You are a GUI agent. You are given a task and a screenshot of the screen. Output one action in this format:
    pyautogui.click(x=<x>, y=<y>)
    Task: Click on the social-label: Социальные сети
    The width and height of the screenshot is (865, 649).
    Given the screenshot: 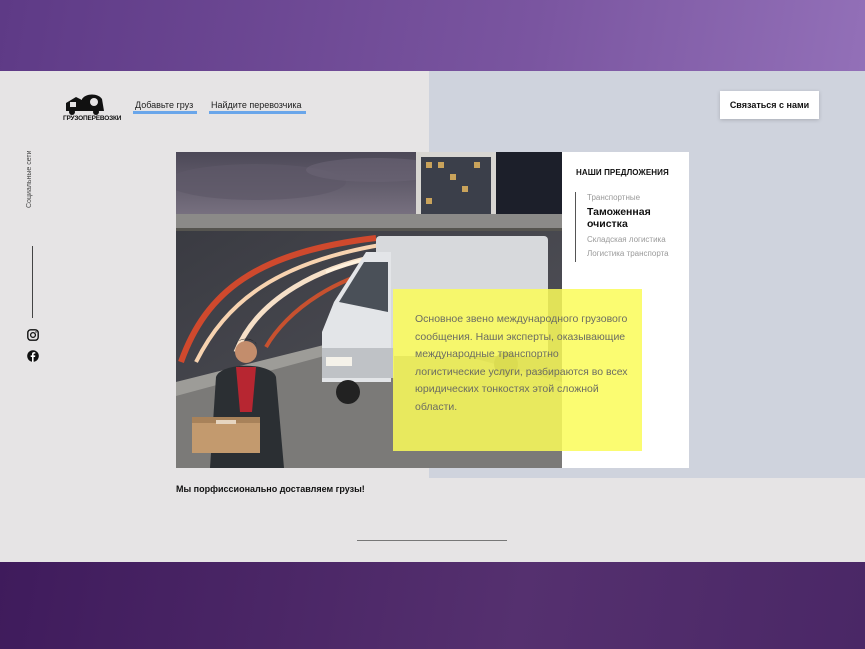 What is the action you would take?
    pyautogui.click(x=29, y=179)
    